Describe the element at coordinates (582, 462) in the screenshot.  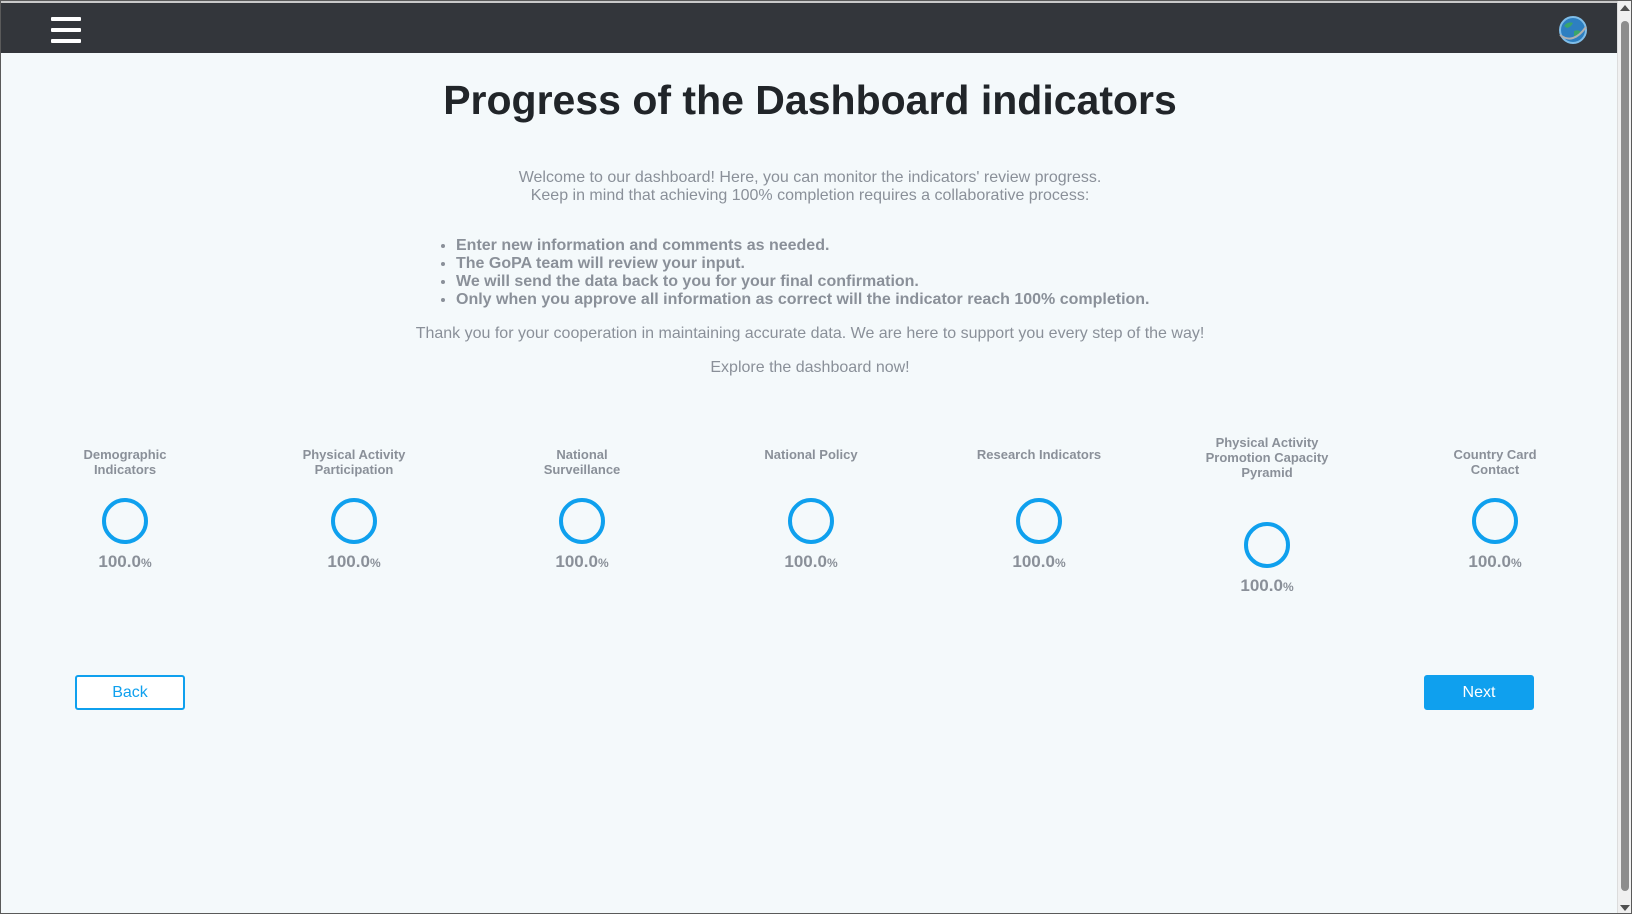
I see `indicator-label: National Surveillance` at that location.